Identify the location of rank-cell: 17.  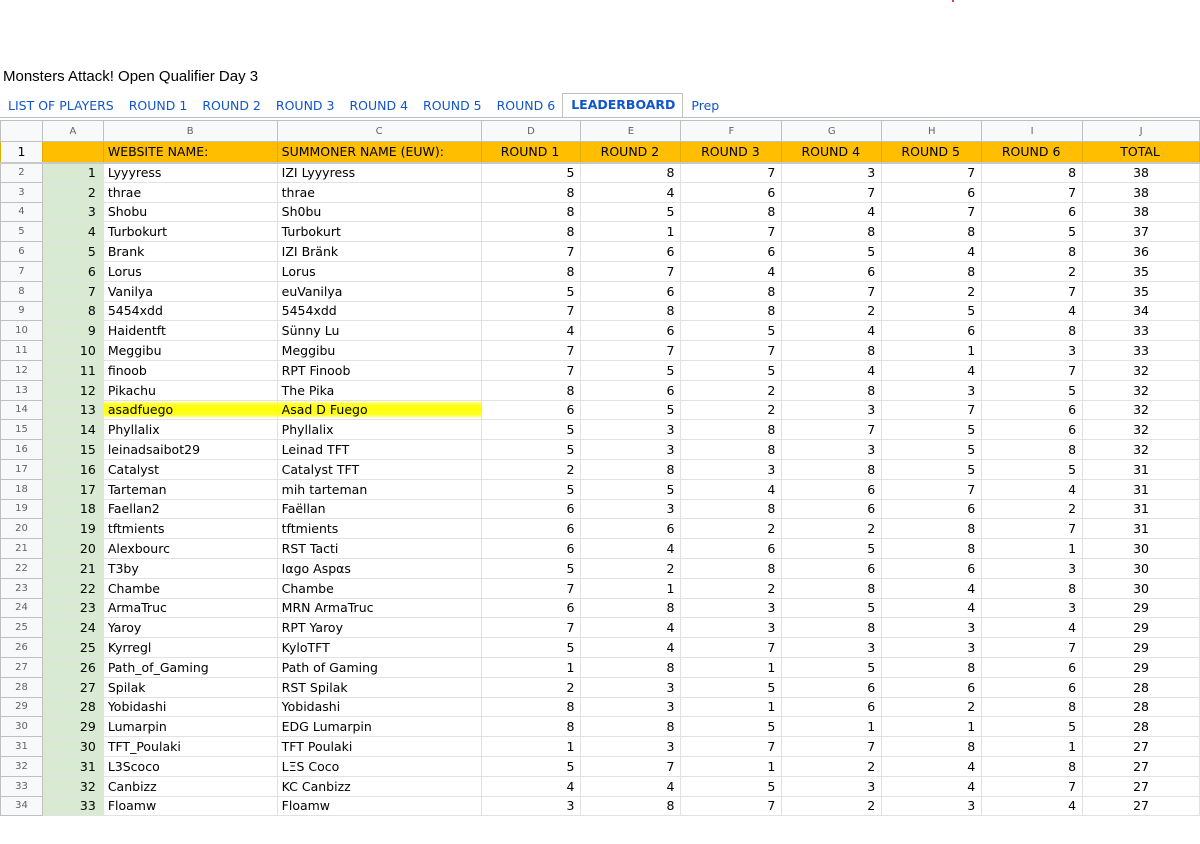
(72, 489).